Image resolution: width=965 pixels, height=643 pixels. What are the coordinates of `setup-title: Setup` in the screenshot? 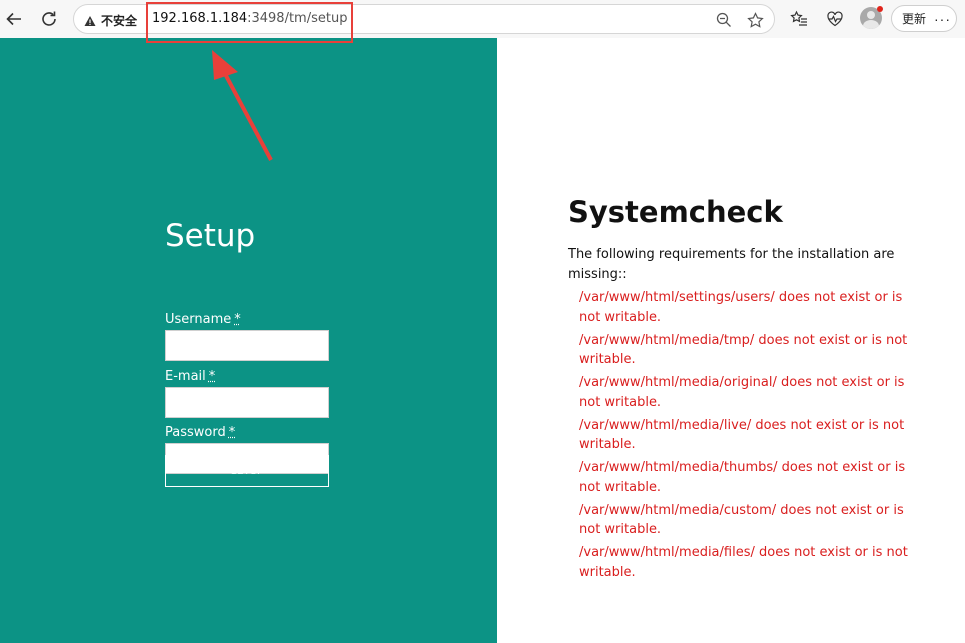 It's located at (210, 236).